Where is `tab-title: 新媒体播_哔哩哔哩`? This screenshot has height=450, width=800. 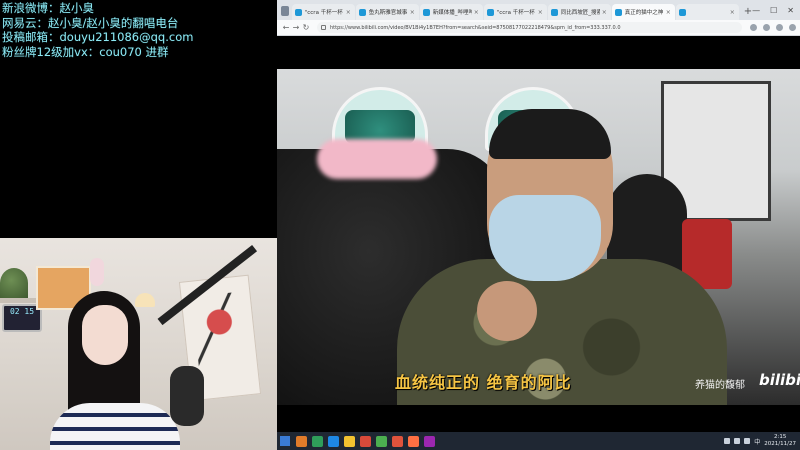
tab-title: 新媒体播_哔哩哔哩 is located at coordinates (452, 13).